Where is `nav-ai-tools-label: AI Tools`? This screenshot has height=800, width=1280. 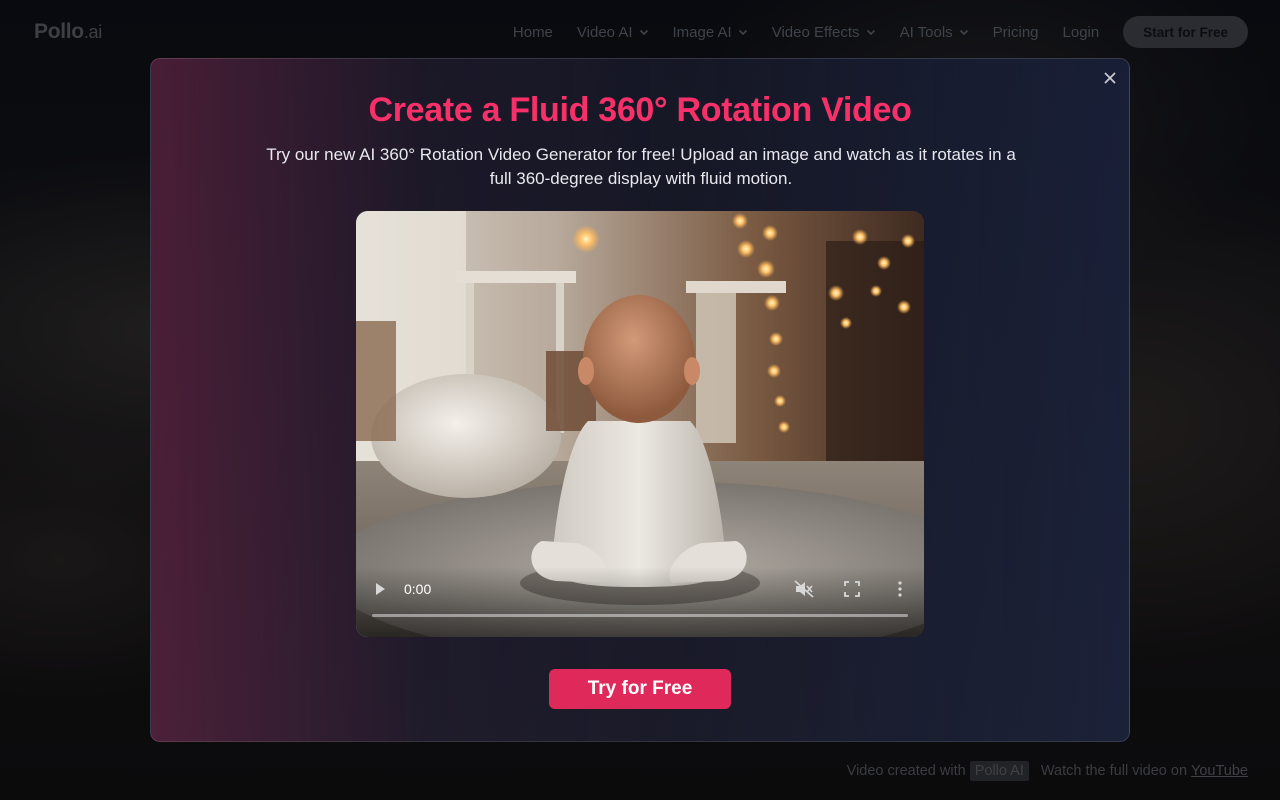
nav-ai-tools-label: AI Tools is located at coordinates (926, 32).